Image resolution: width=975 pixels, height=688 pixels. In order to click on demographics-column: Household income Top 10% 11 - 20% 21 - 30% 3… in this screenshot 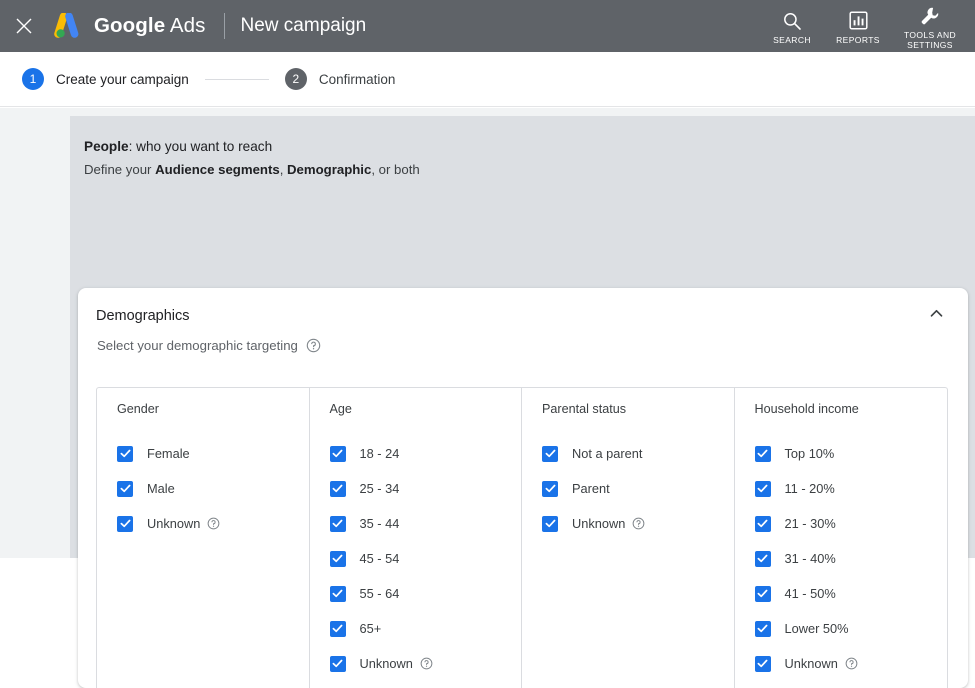, I will do `click(841, 538)`.